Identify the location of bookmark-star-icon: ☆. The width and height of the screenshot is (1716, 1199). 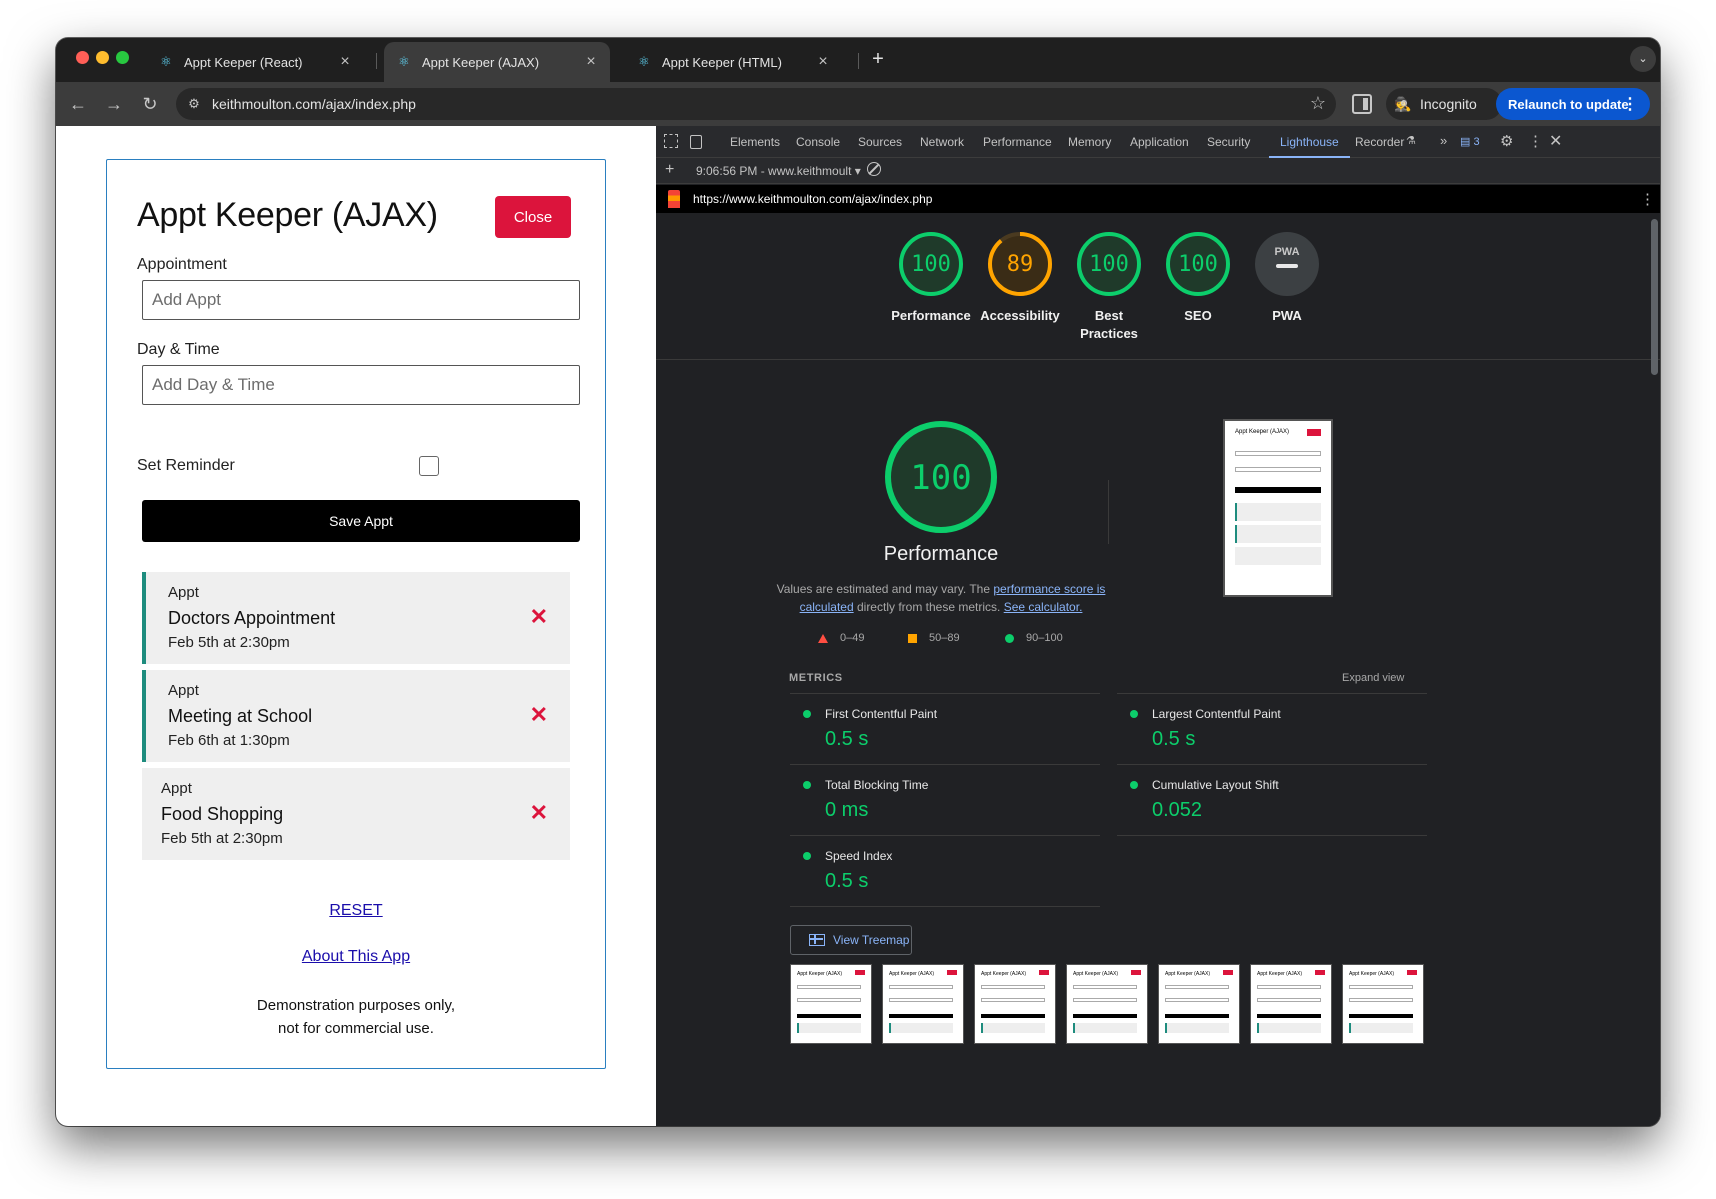
(1318, 103).